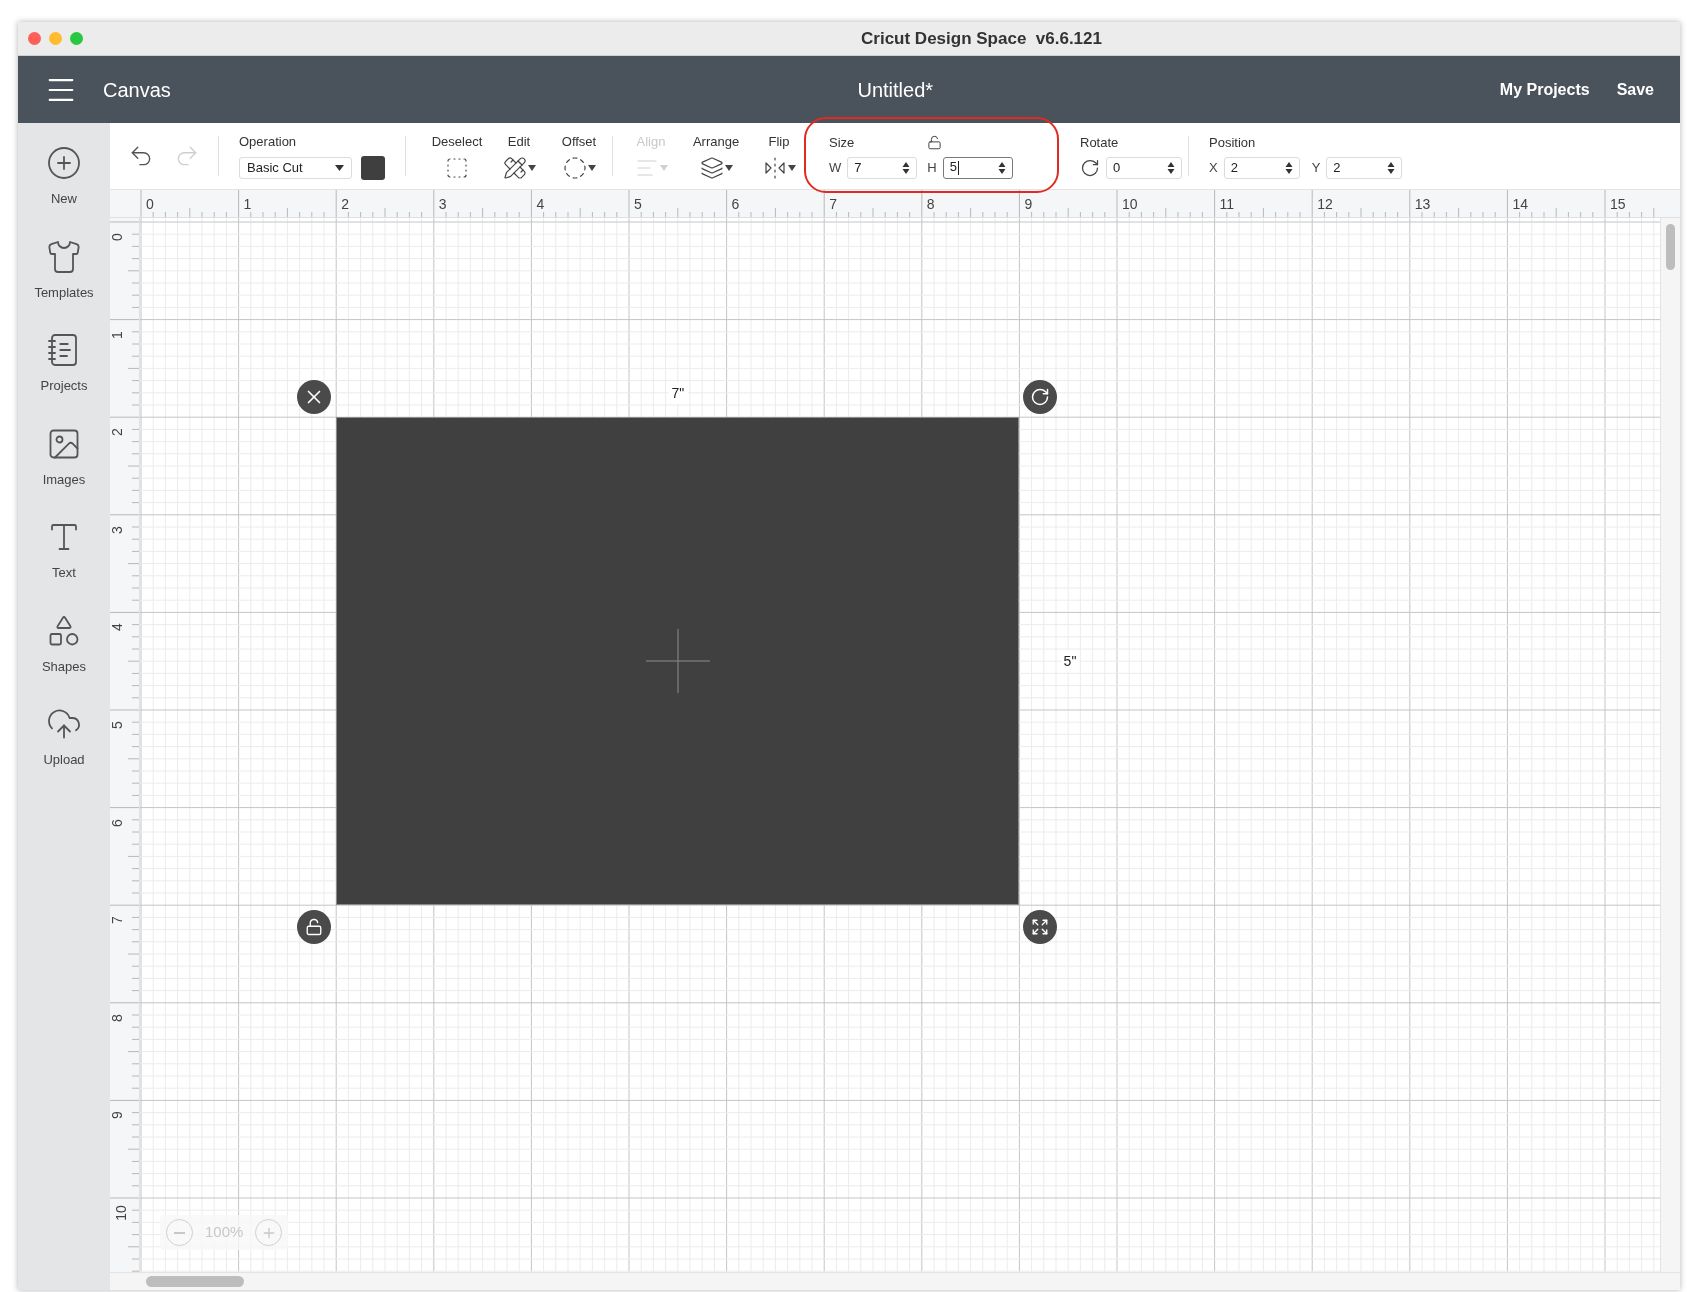 This screenshot has width=1704, height=1292. I want to click on ruler-number: 14, so click(1520, 204).